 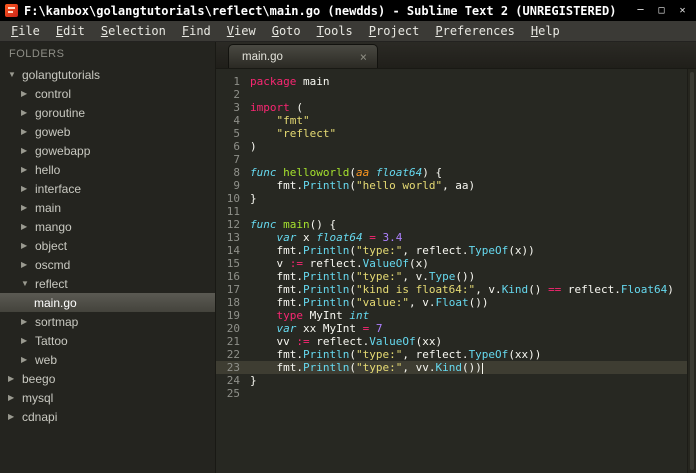 I want to click on sidebar-item-tattoo: ▶ Tattoo, so click(x=107, y=340).